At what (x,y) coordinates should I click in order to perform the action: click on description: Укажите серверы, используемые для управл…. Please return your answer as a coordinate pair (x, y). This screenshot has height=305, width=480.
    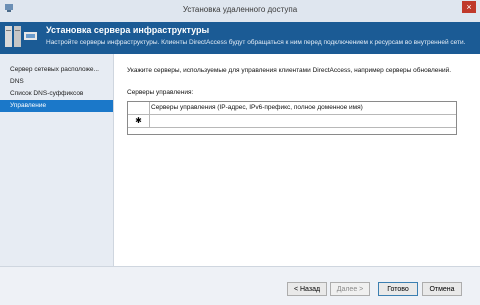
    Looking at the image, I should click on (289, 70).